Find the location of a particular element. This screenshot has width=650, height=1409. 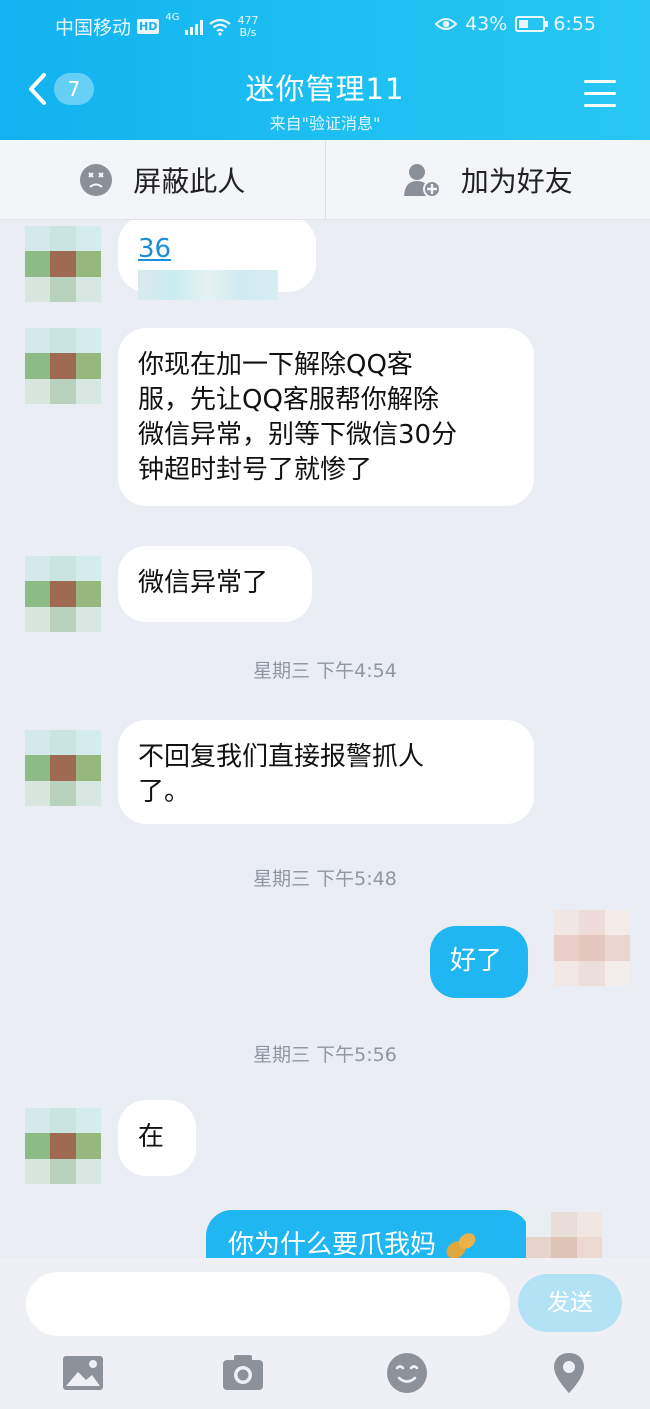

message-timestamp: 星期三 下午5:48 is located at coordinates (325, 879).